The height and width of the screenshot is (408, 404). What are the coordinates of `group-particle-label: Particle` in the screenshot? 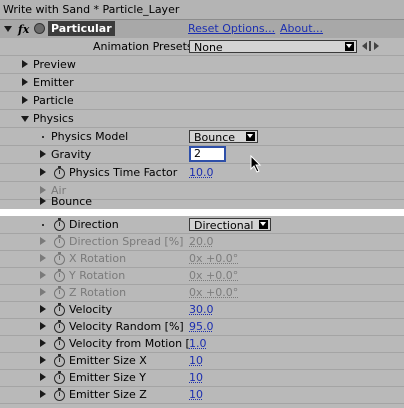 It's located at (53, 100).